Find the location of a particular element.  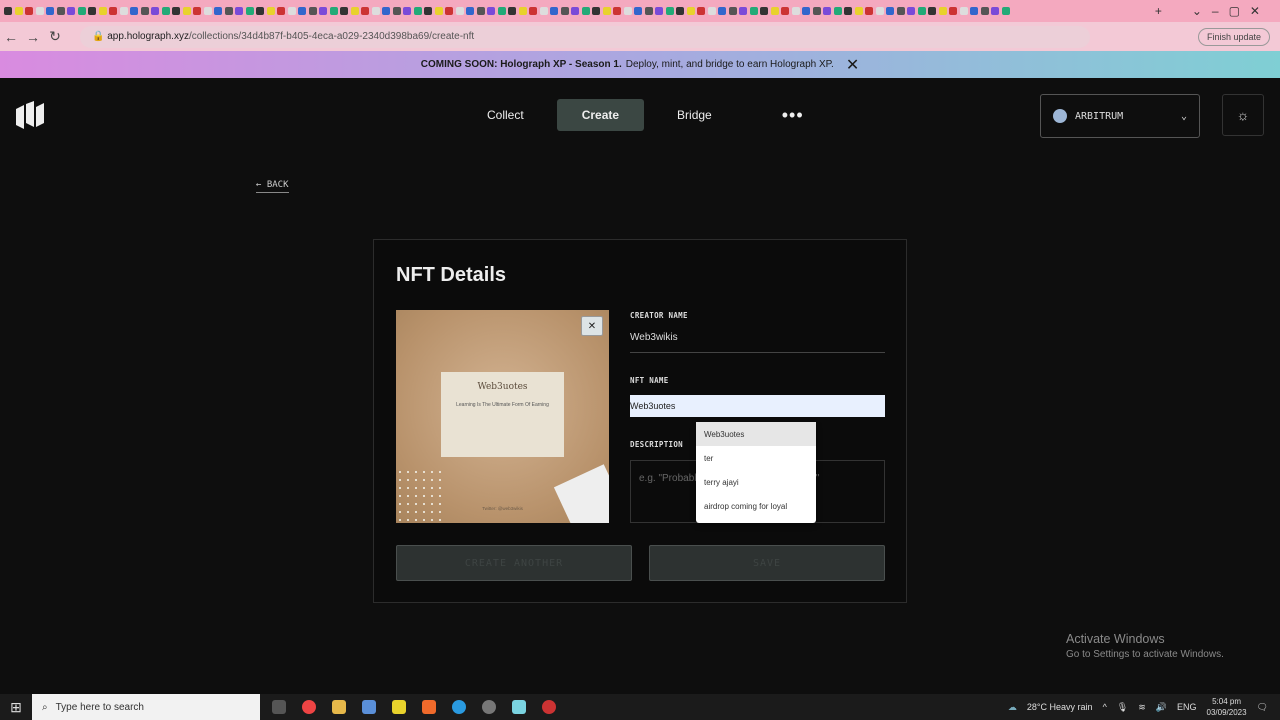

remove-image-close-icon: ✕ is located at coordinates (592, 326).